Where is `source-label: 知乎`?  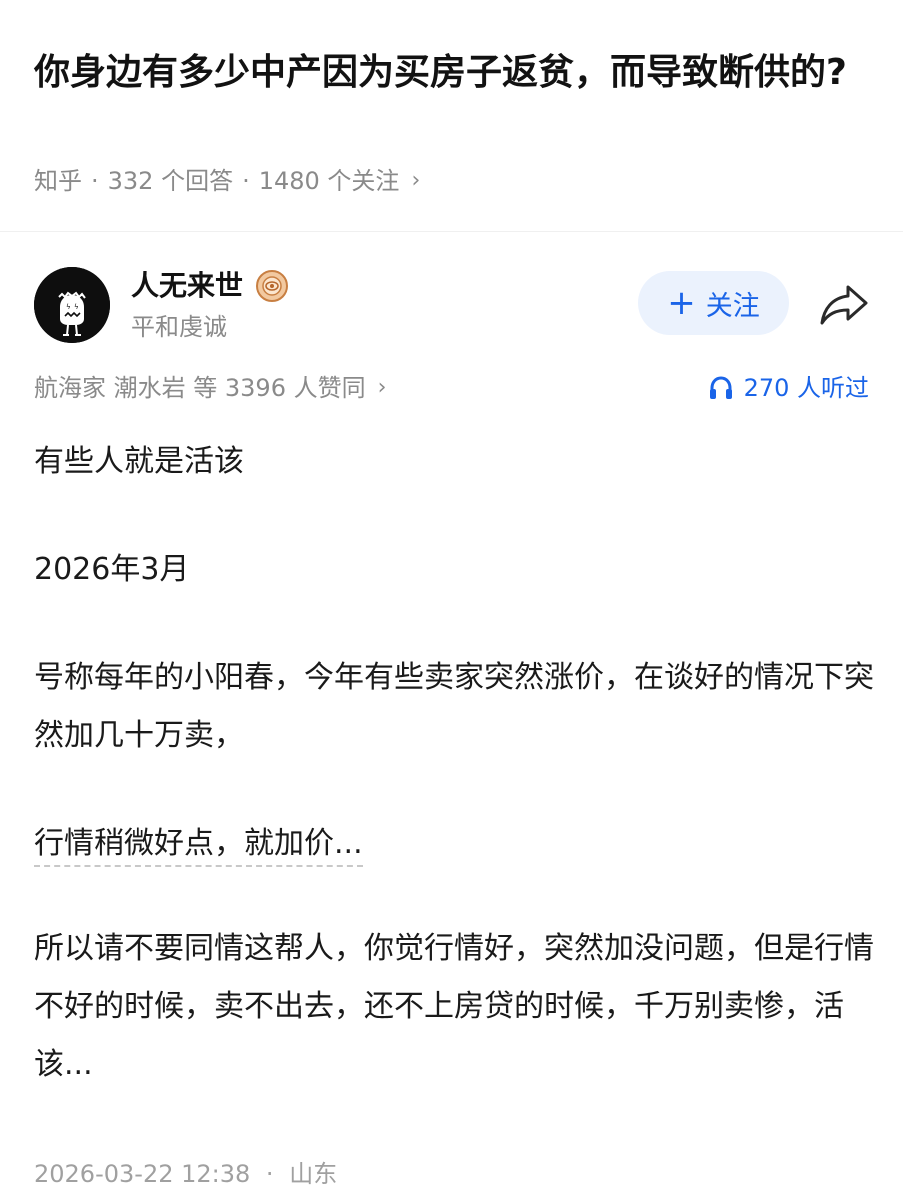 source-label: 知乎 is located at coordinates (58, 181).